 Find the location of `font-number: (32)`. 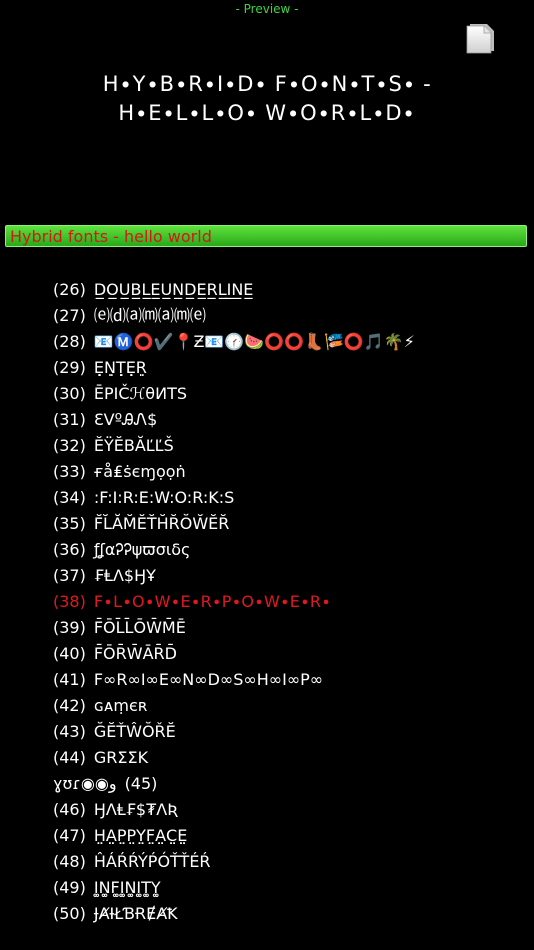

font-number: (32) is located at coordinates (69, 445).